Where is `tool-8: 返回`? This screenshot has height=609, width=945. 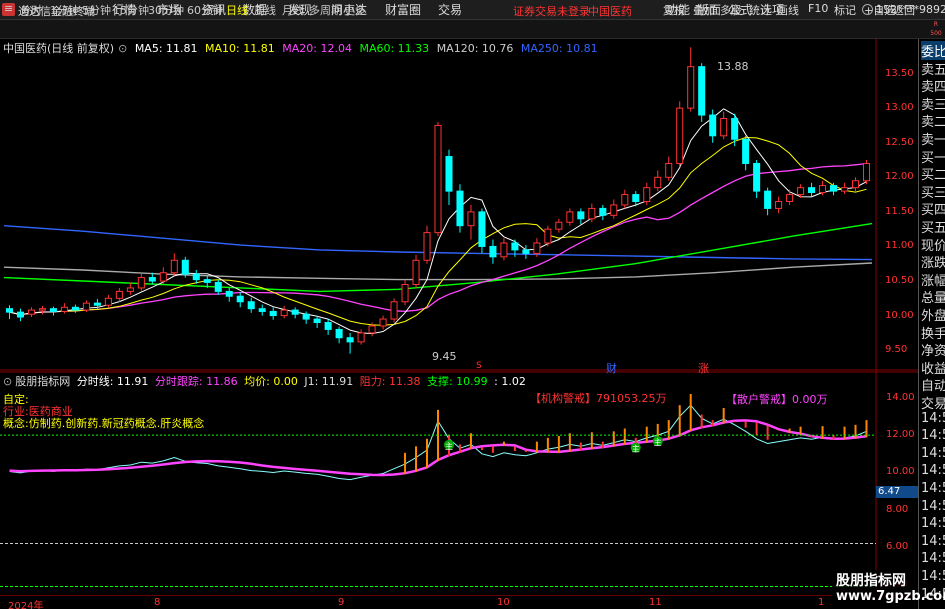
tool-8: 返回 is located at coordinates (904, 10).